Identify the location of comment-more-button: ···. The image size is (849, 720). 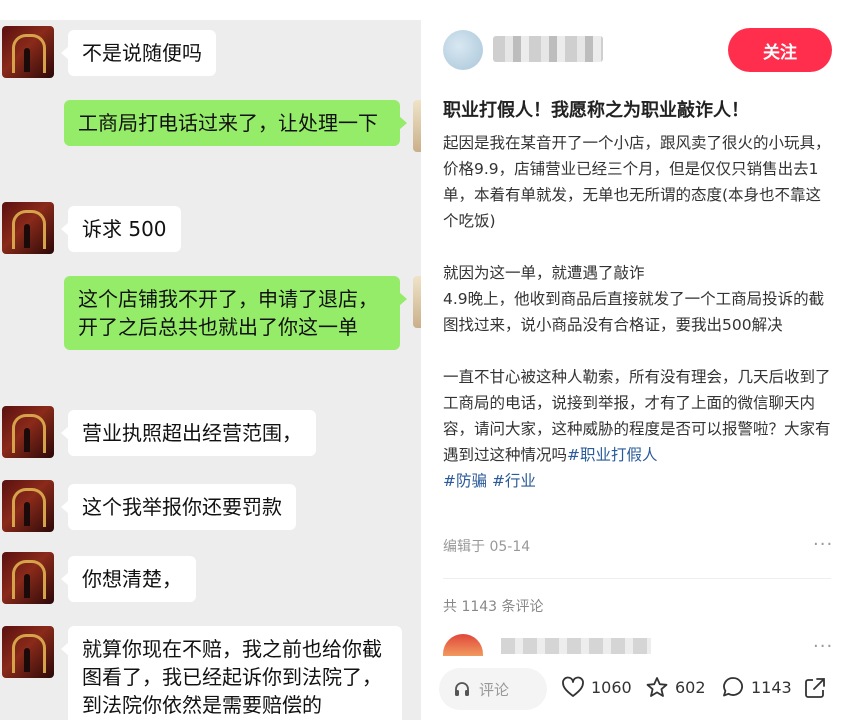
(823, 646).